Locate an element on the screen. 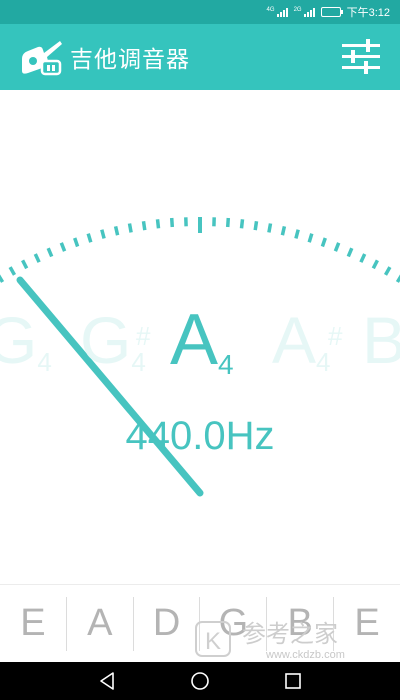  home-circle-icon is located at coordinates (200, 681).